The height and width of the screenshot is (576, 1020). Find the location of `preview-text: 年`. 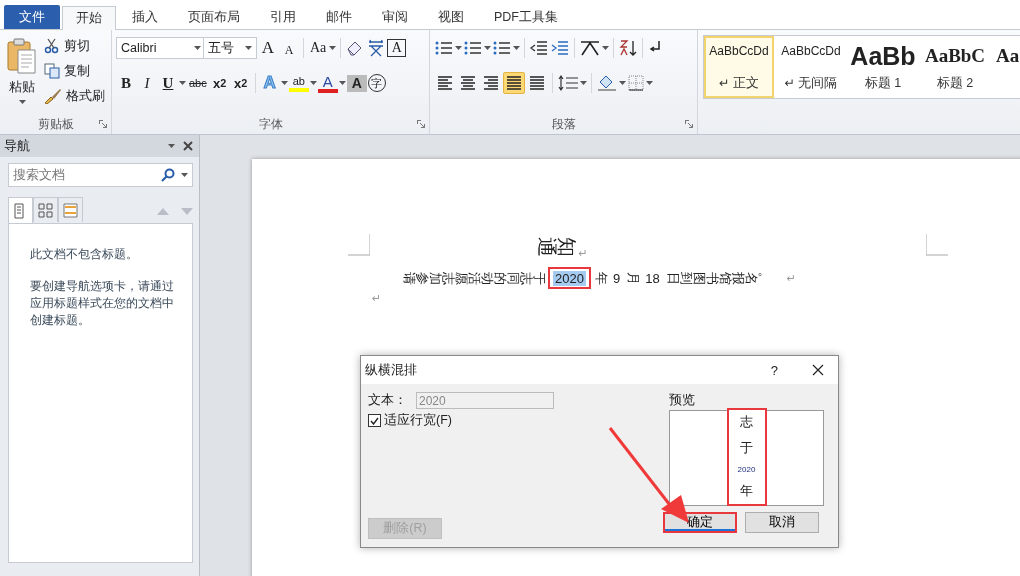

preview-text: 年 is located at coordinates (746, 491).